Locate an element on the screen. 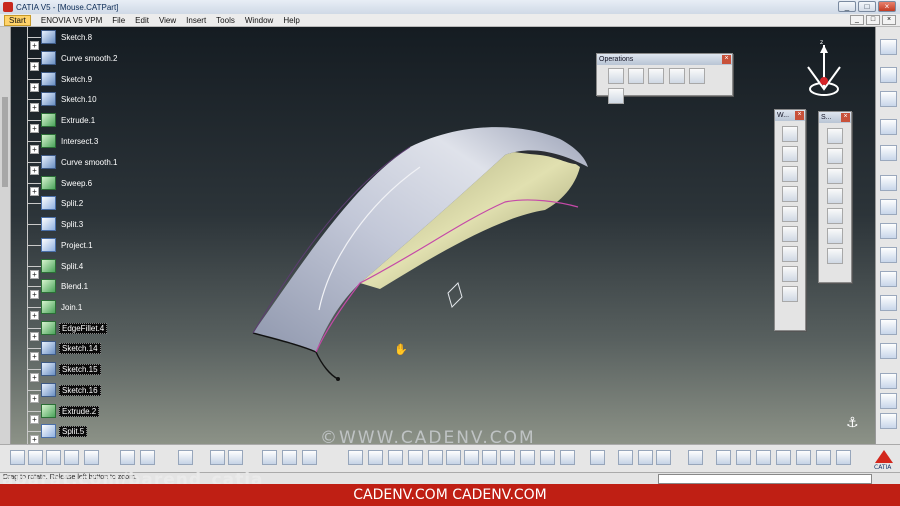  wireframe-toolbar: W... × is located at coordinates (790, 220).